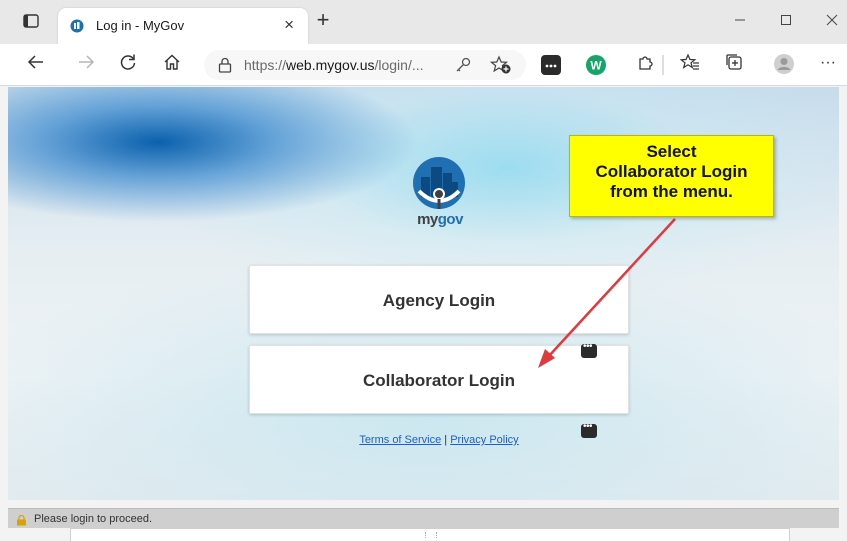  I want to click on scrollbar-grip, so click(431, 535).